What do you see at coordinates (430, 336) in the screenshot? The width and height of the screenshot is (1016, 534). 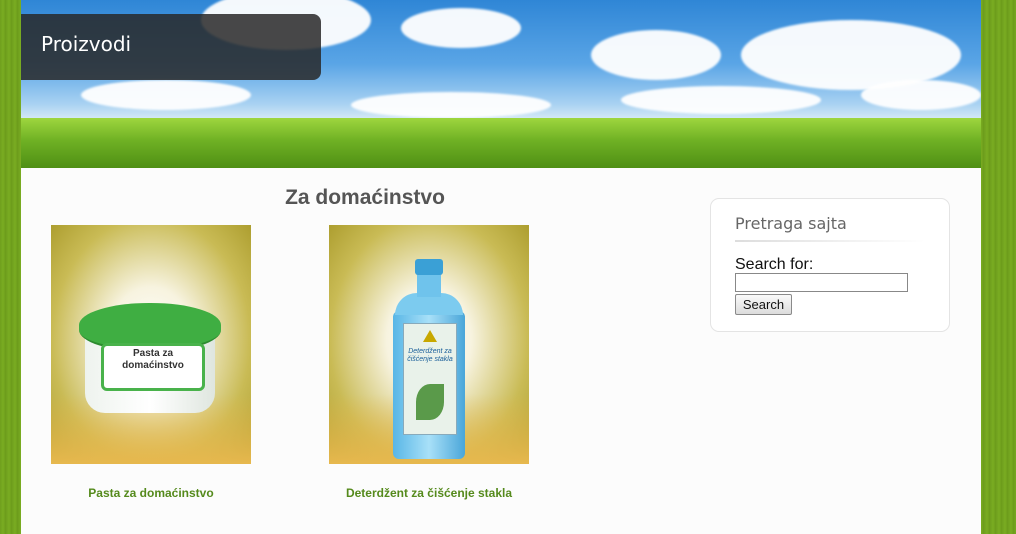 I see `brand-logo-icon` at bounding box center [430, 336].